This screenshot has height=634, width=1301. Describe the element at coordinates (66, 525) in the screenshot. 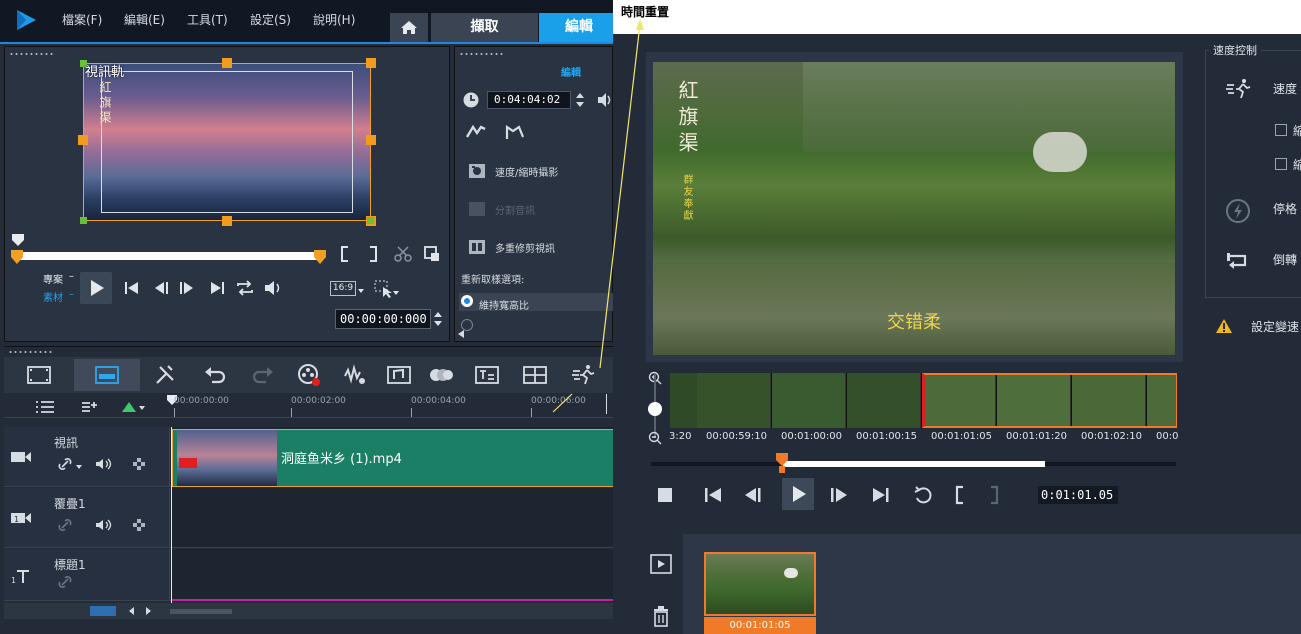

I see `overlay-link-icon` at that location.